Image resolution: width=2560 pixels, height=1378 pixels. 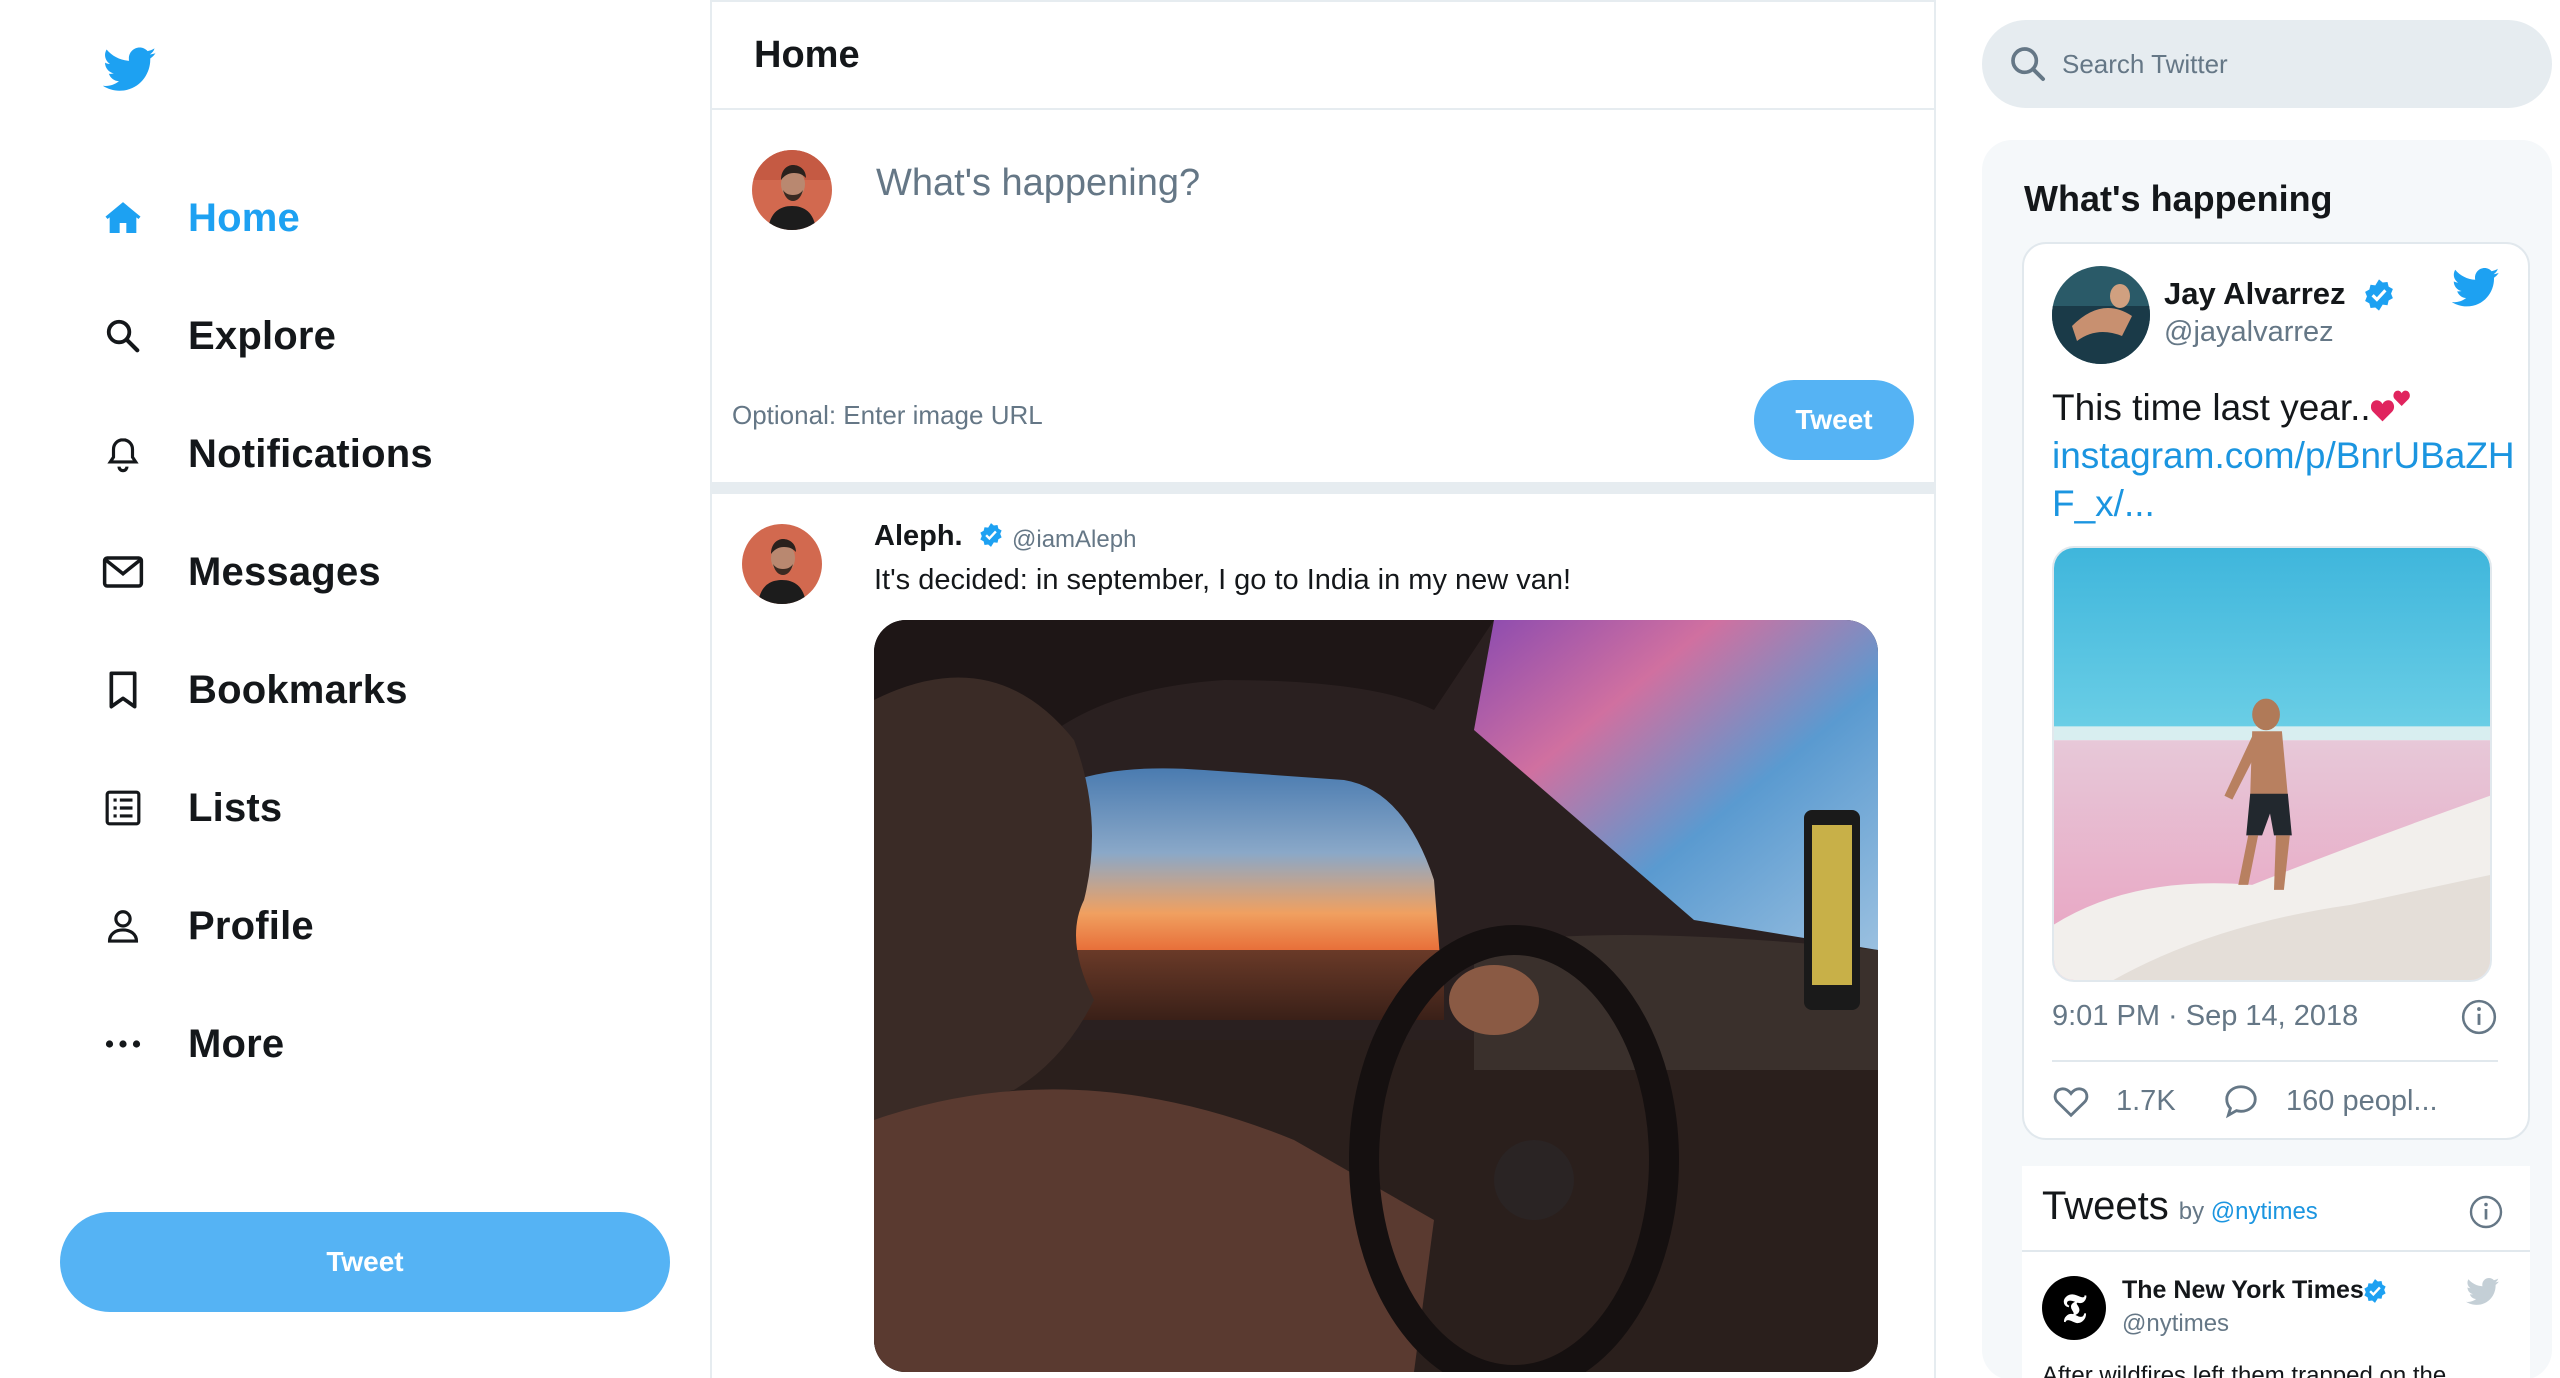 I want to click on envelope-icon, so click(x=123, y=572).